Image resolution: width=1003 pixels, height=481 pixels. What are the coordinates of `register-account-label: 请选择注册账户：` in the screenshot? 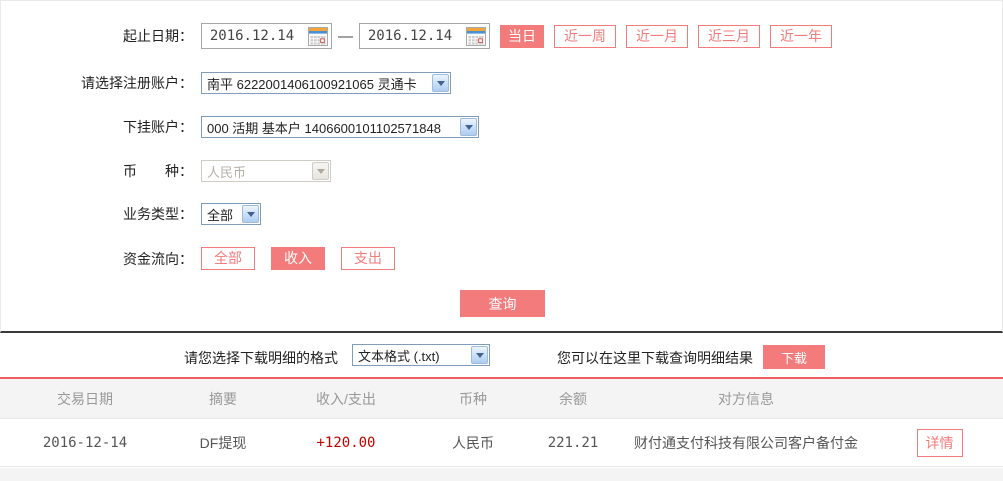 It's located at (137, 83).